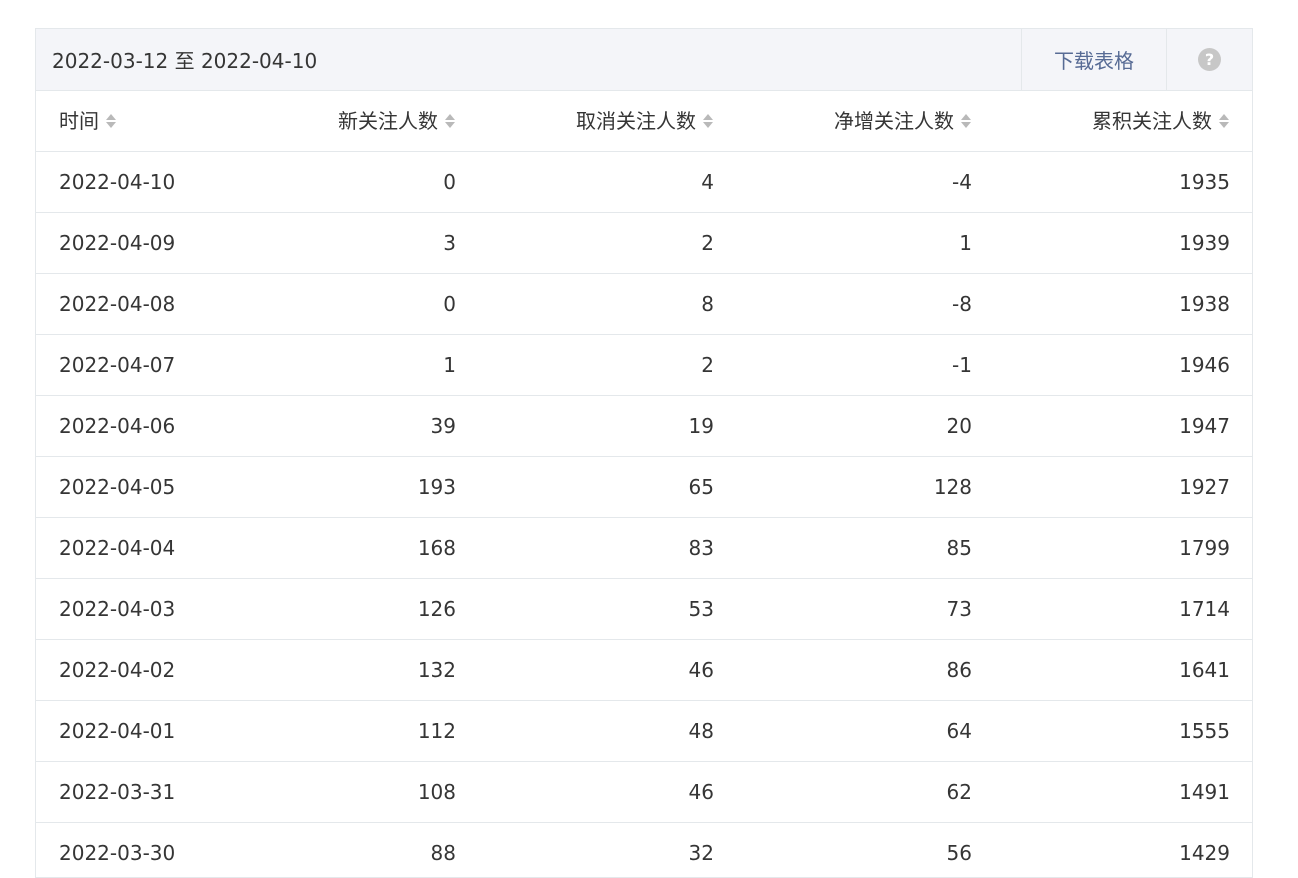  Describe the element at coordinates (959, 609) in the screenshot. I see `cell-net-growth: 73` at that location.